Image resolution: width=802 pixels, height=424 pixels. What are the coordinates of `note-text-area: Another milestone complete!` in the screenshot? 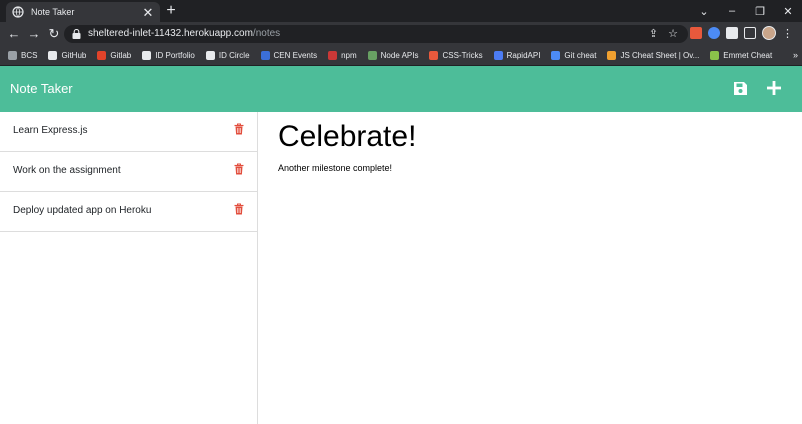 It's located at (335, 168).